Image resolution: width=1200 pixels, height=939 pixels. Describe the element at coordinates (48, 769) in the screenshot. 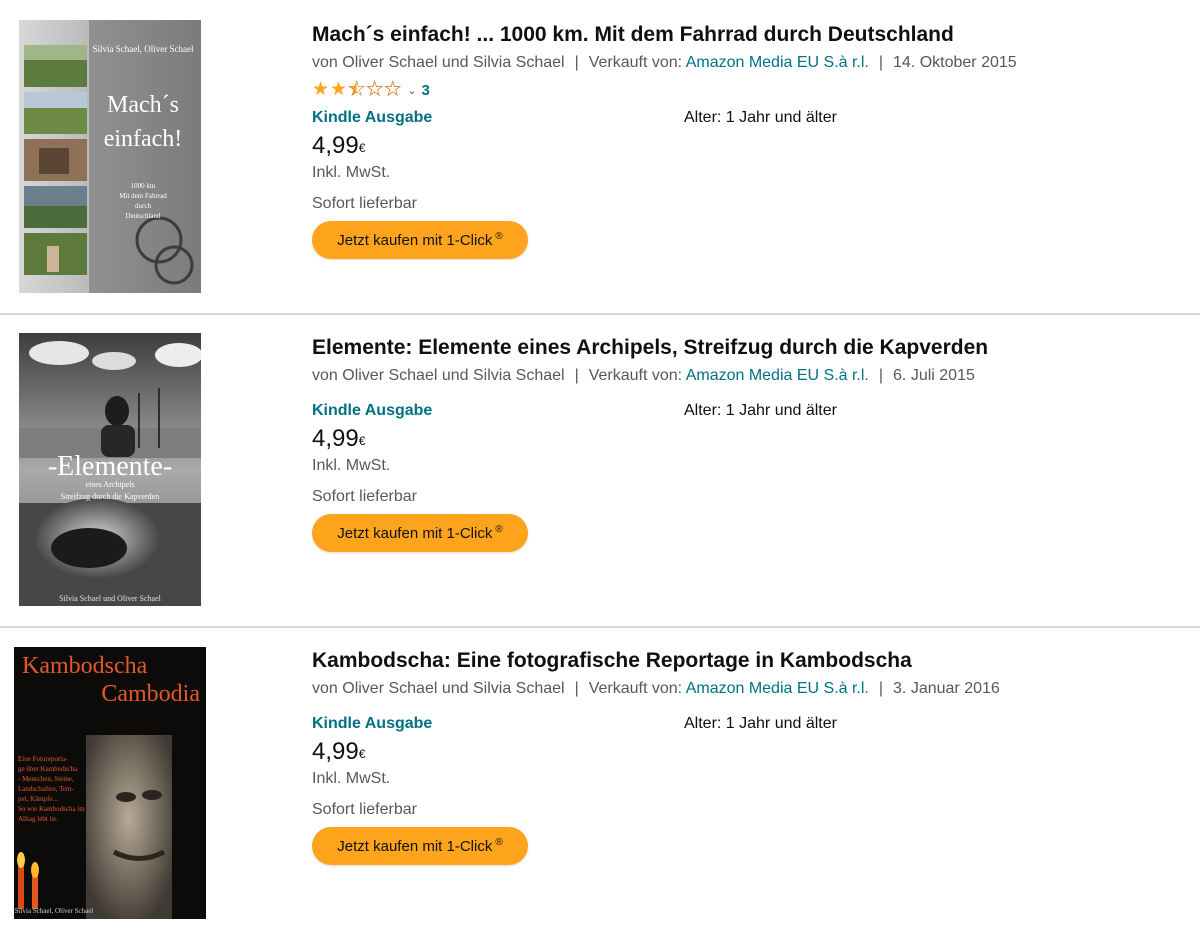

I see `cover-blurb-line: ge über Kambodscha` at that location.